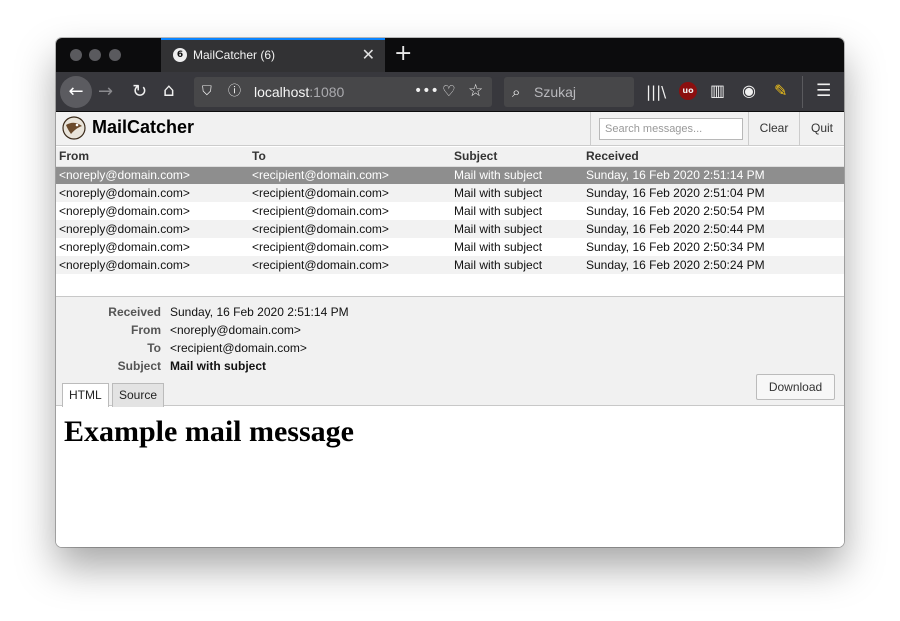  I want to click on subject-label: Subject, so click(139, 366).